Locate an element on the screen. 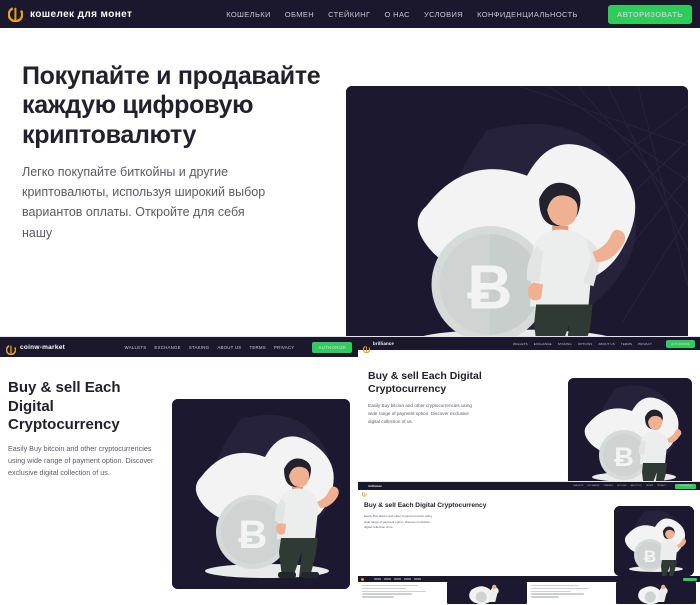  brand-small: brilliance is located at coordinates (371, 490).